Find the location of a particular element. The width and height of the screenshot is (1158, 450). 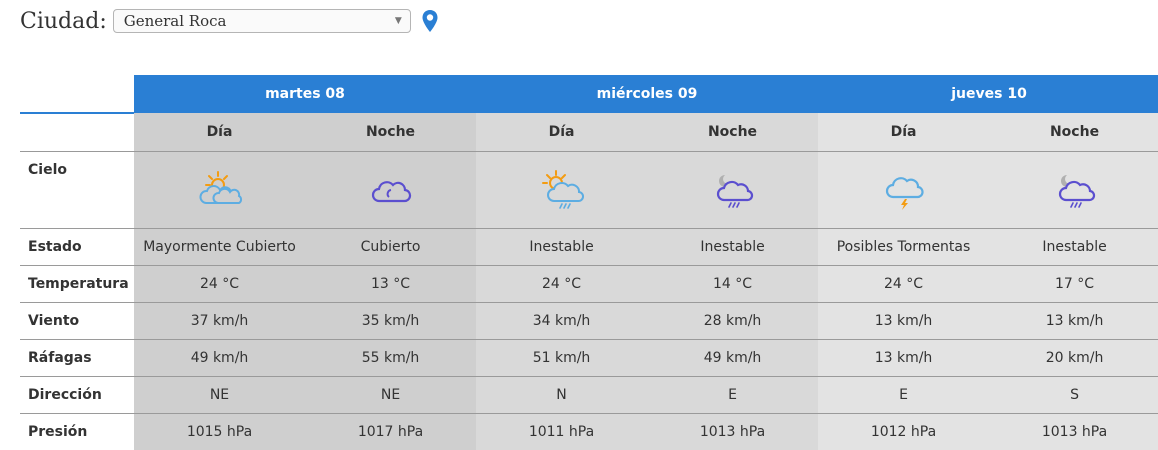

sun-cloud-icon is located at coordinates (220, 190).